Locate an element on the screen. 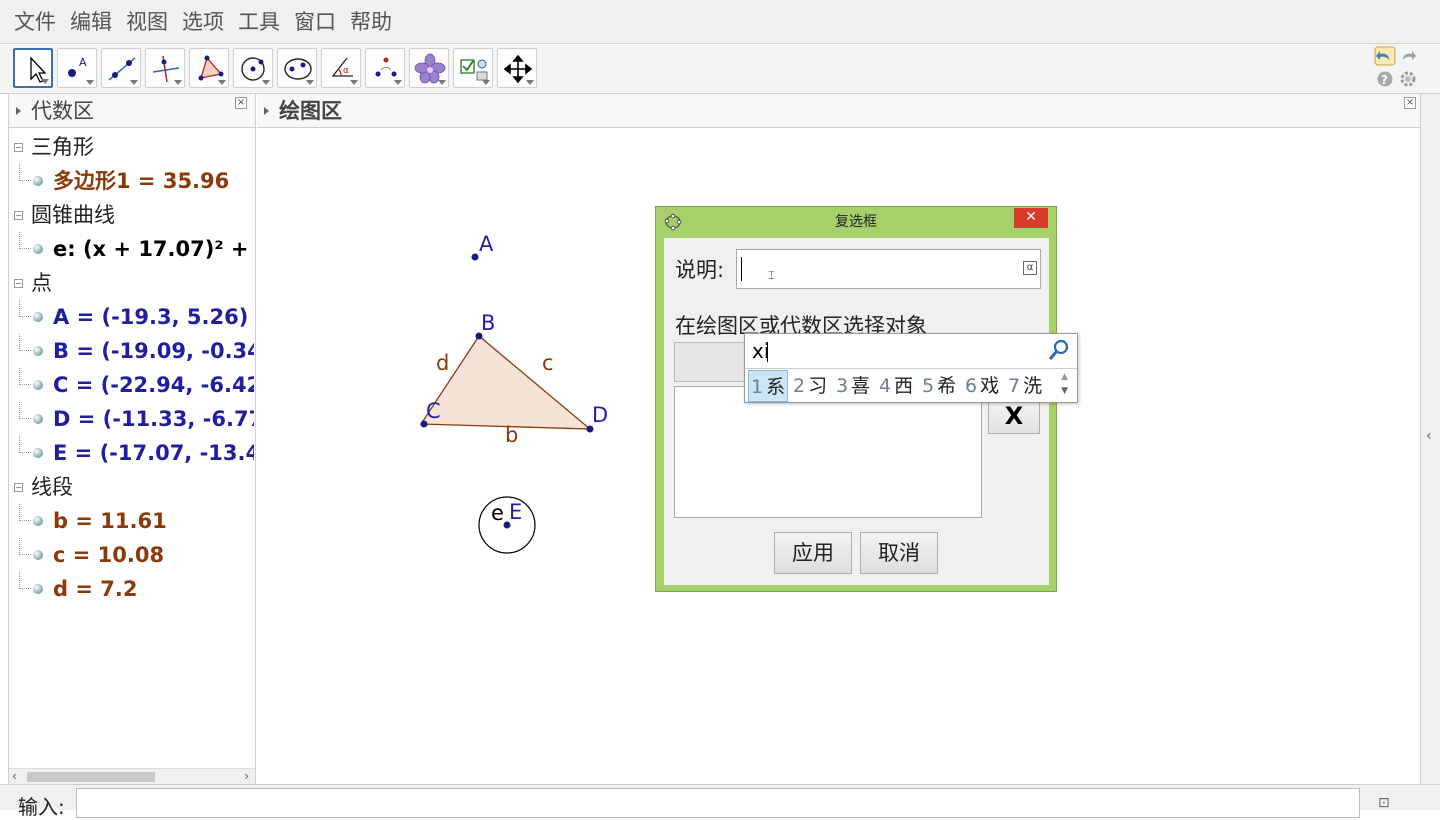  caption-input: ⌶ α is located at coordinates (888, 269).